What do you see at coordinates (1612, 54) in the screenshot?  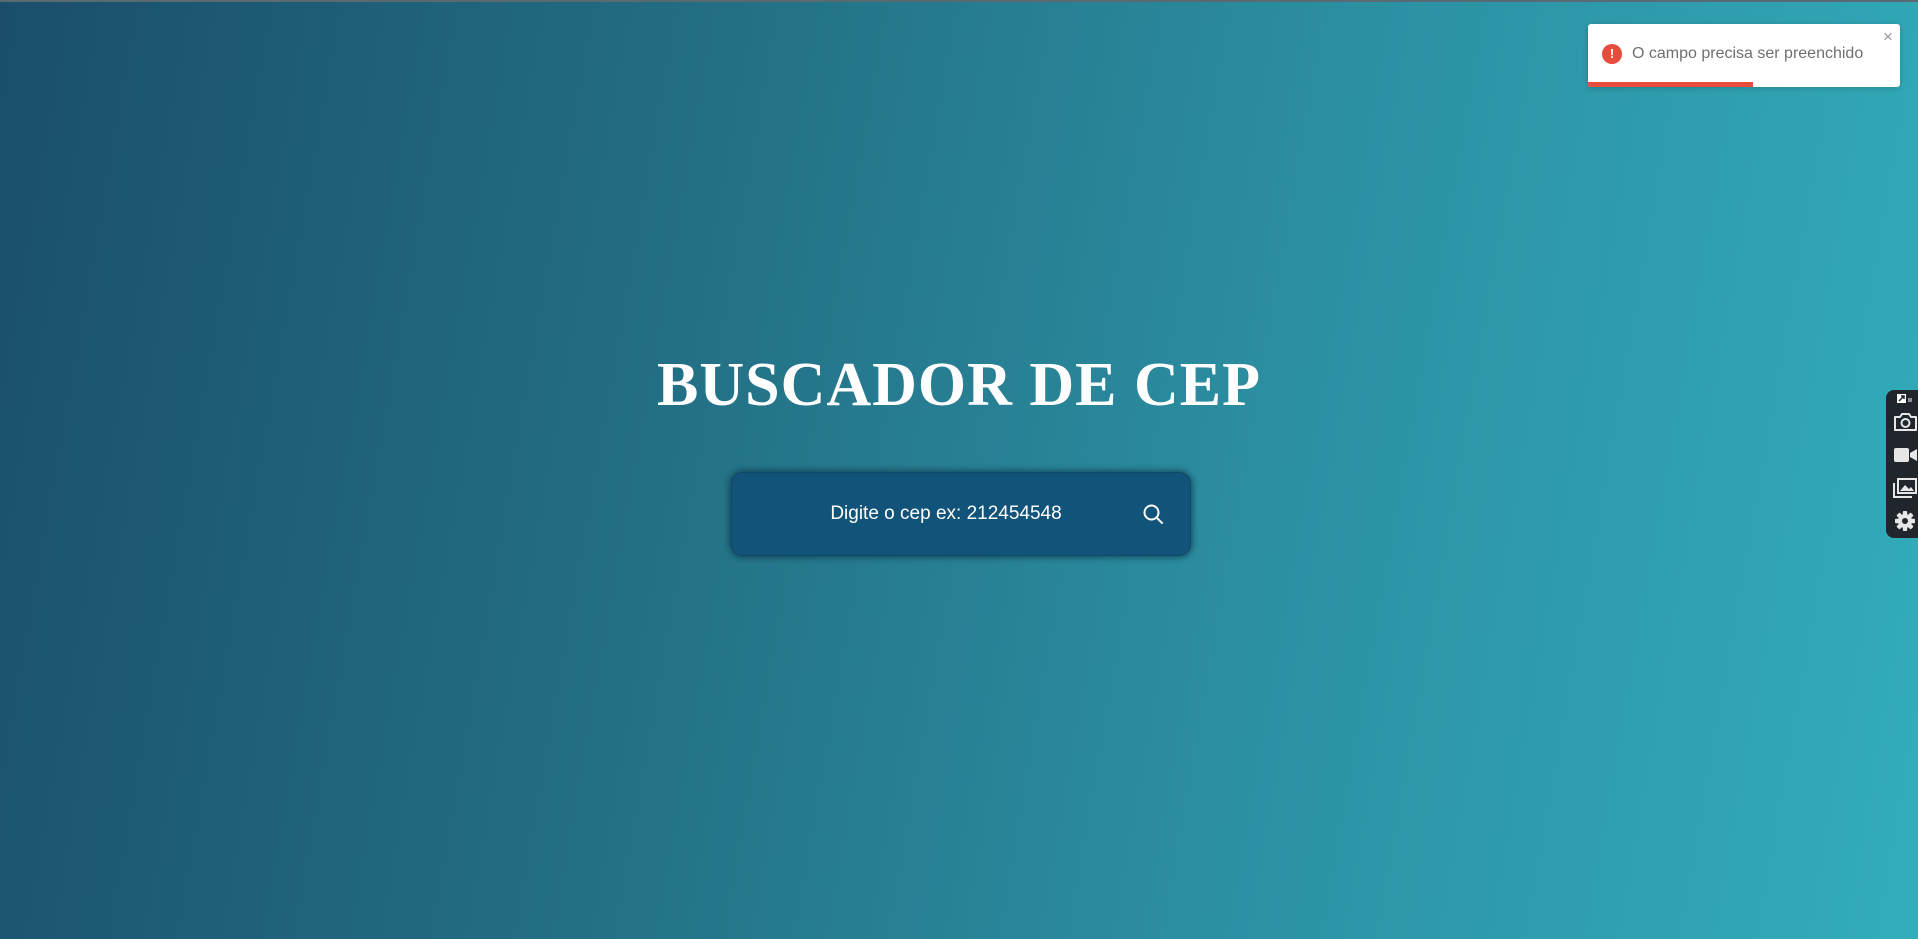 I see `error-circle-icon: !` at bounding box center [1612, 54].